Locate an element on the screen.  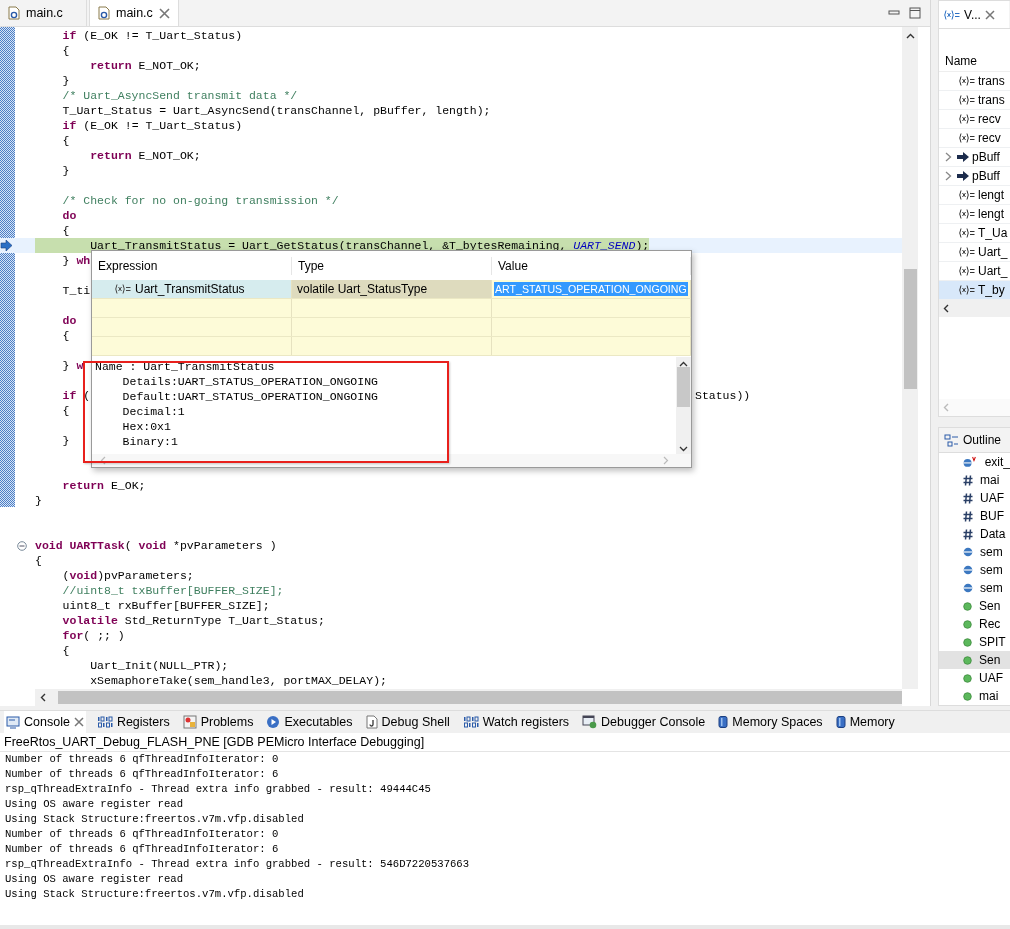
console-tab: Registers is located at coordinates (133, 722).